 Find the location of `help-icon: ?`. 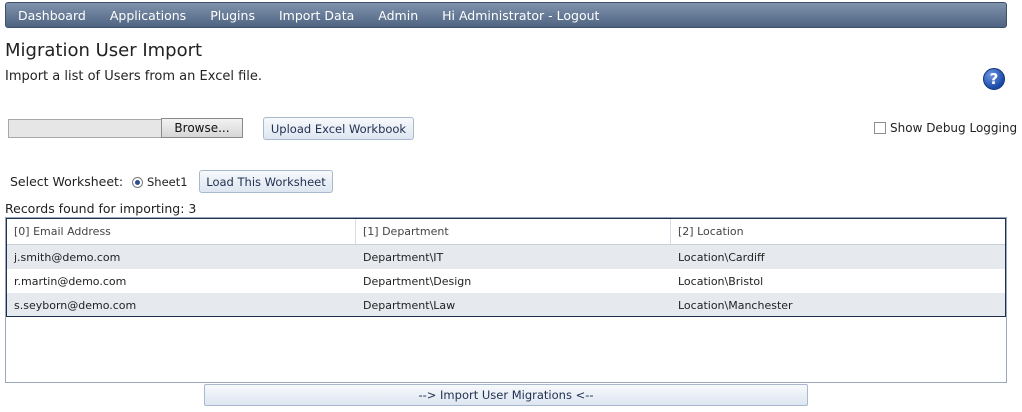

help-icon: ? is located at coordinates (994, 79).